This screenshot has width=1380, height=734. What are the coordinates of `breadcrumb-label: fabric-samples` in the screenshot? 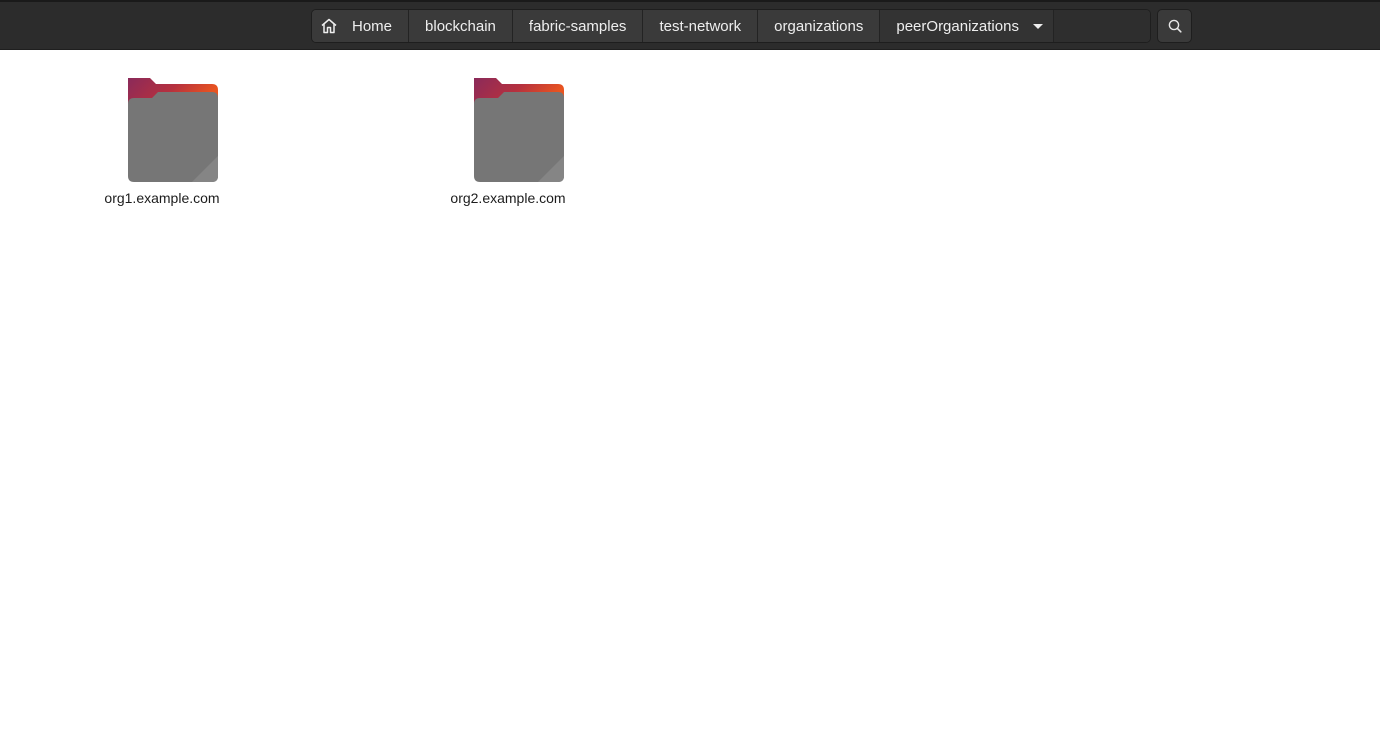 It's located at (577, 26).